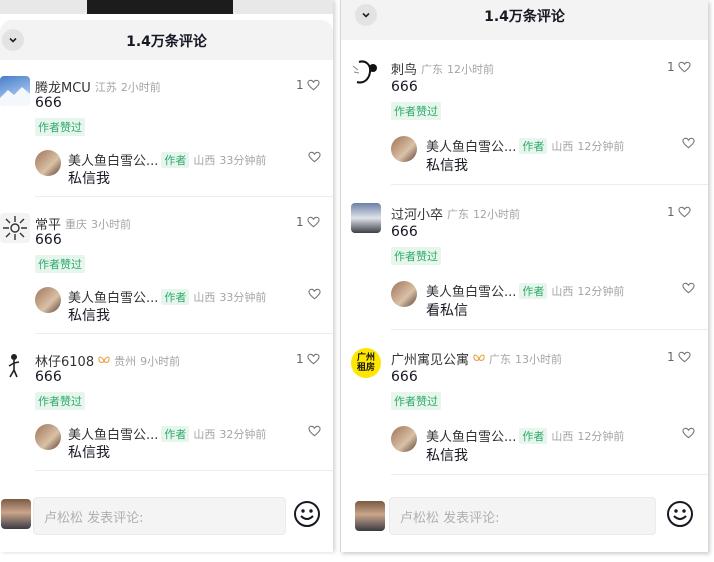 The height and width of the screenshot is (562, 714). Describe the element at coordinates (497, 214) in the screenshot. I see `timestamp: 12小时前` at that location.